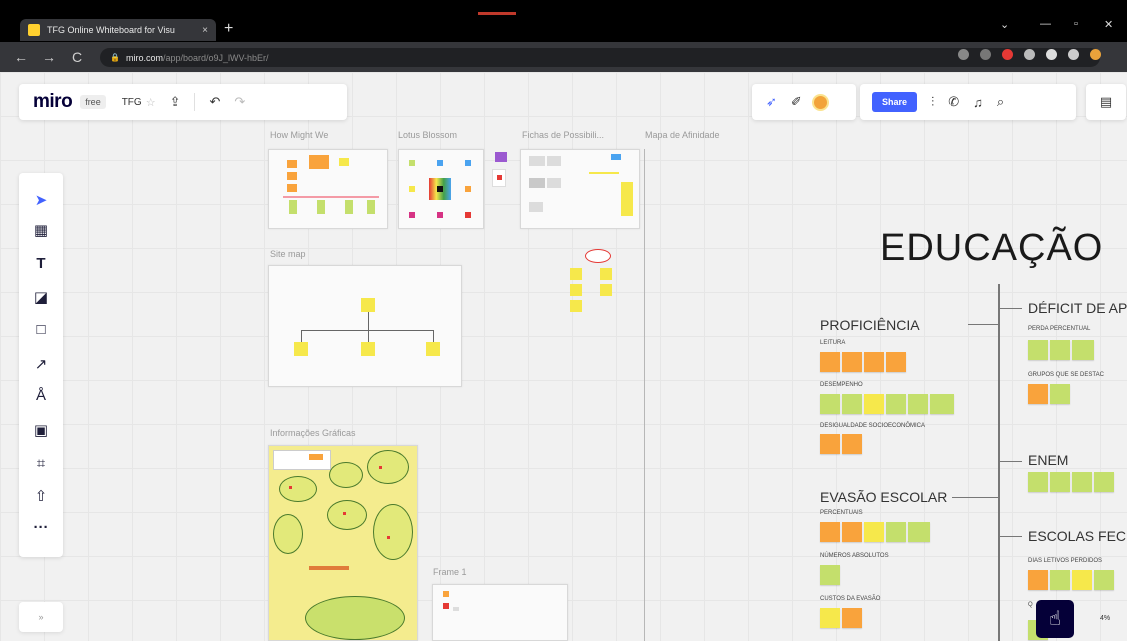 The height and width of the screenshot is (641, 1127). Describe the element at coordinates (1077, 536) in the screenshot. I see `heading-escolas: ESCOLAS FECH` at that location.